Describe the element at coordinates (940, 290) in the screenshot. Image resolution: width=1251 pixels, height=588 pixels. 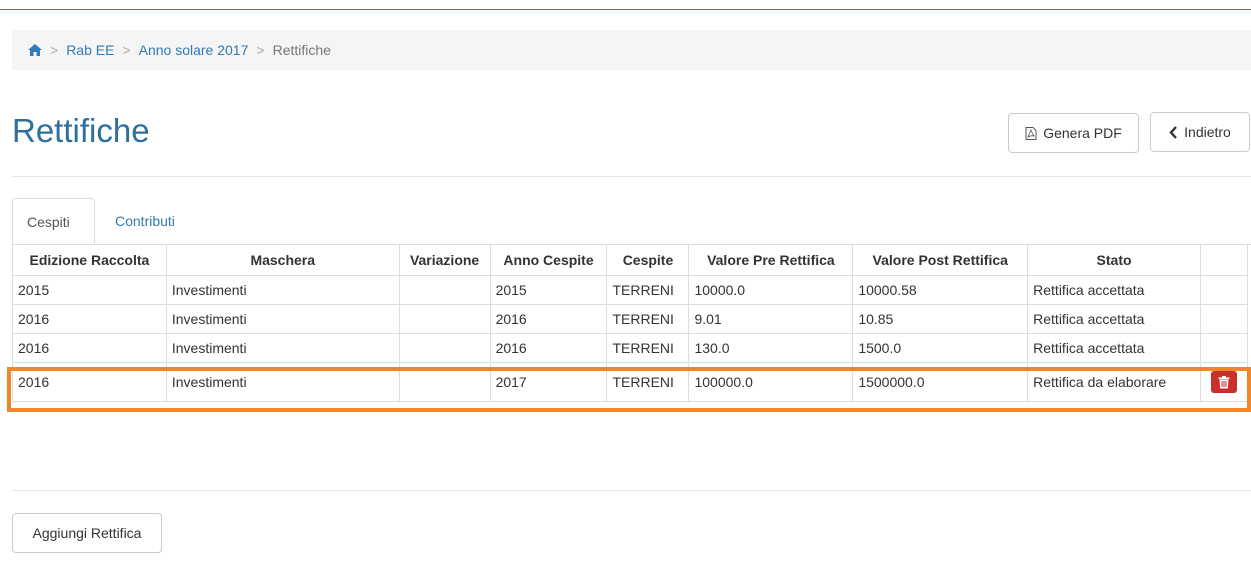
I see `cell-valore-post: 10000.58` at that location.